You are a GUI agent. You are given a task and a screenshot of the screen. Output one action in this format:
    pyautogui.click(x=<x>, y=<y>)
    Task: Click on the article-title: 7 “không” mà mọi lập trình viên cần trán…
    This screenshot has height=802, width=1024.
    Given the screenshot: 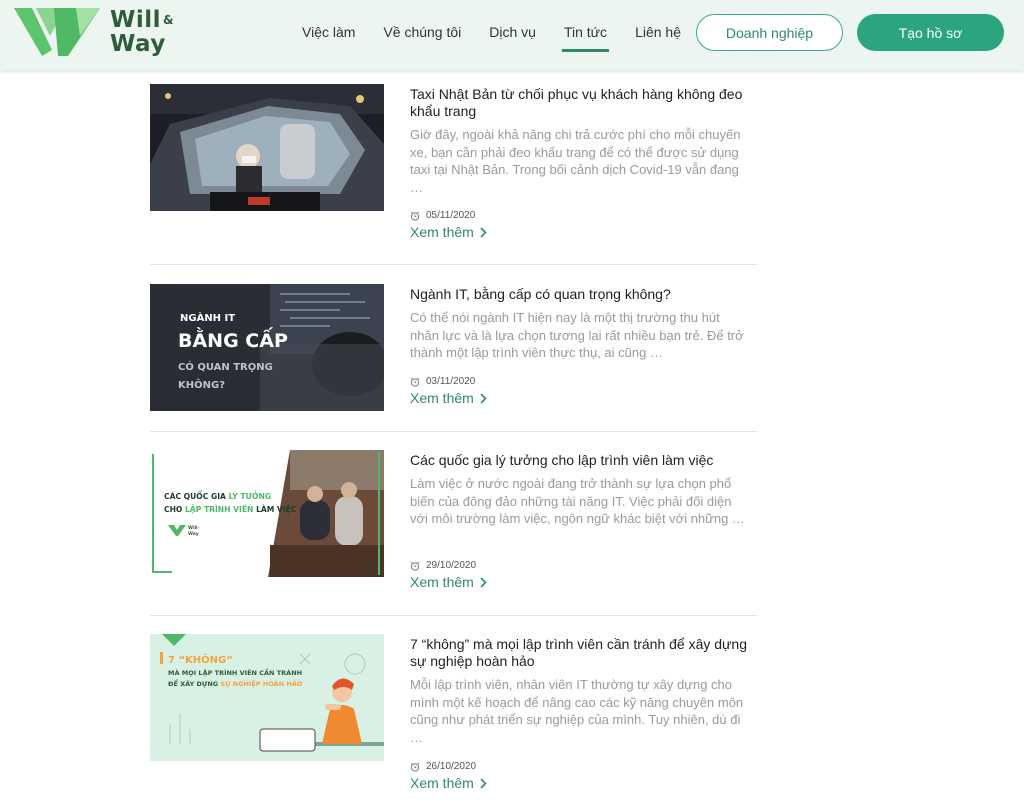 What is the action you would take?
    pyautogui.click(x=580, y=653)
    